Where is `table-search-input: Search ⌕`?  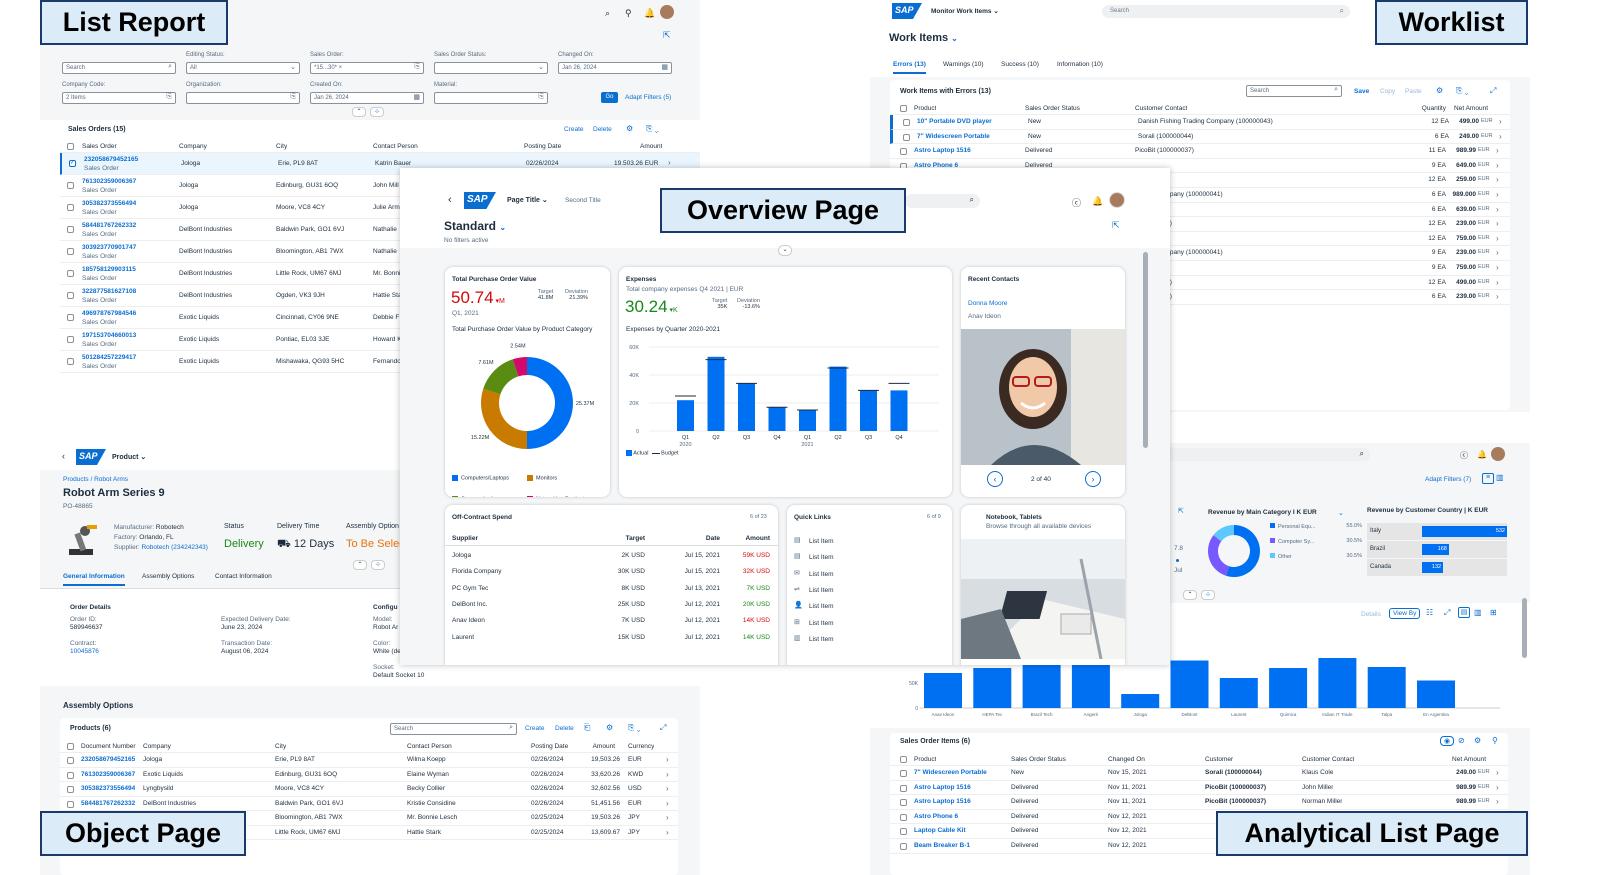 table-search-input: Search ⌕ is located at coordinates (1294, 91).